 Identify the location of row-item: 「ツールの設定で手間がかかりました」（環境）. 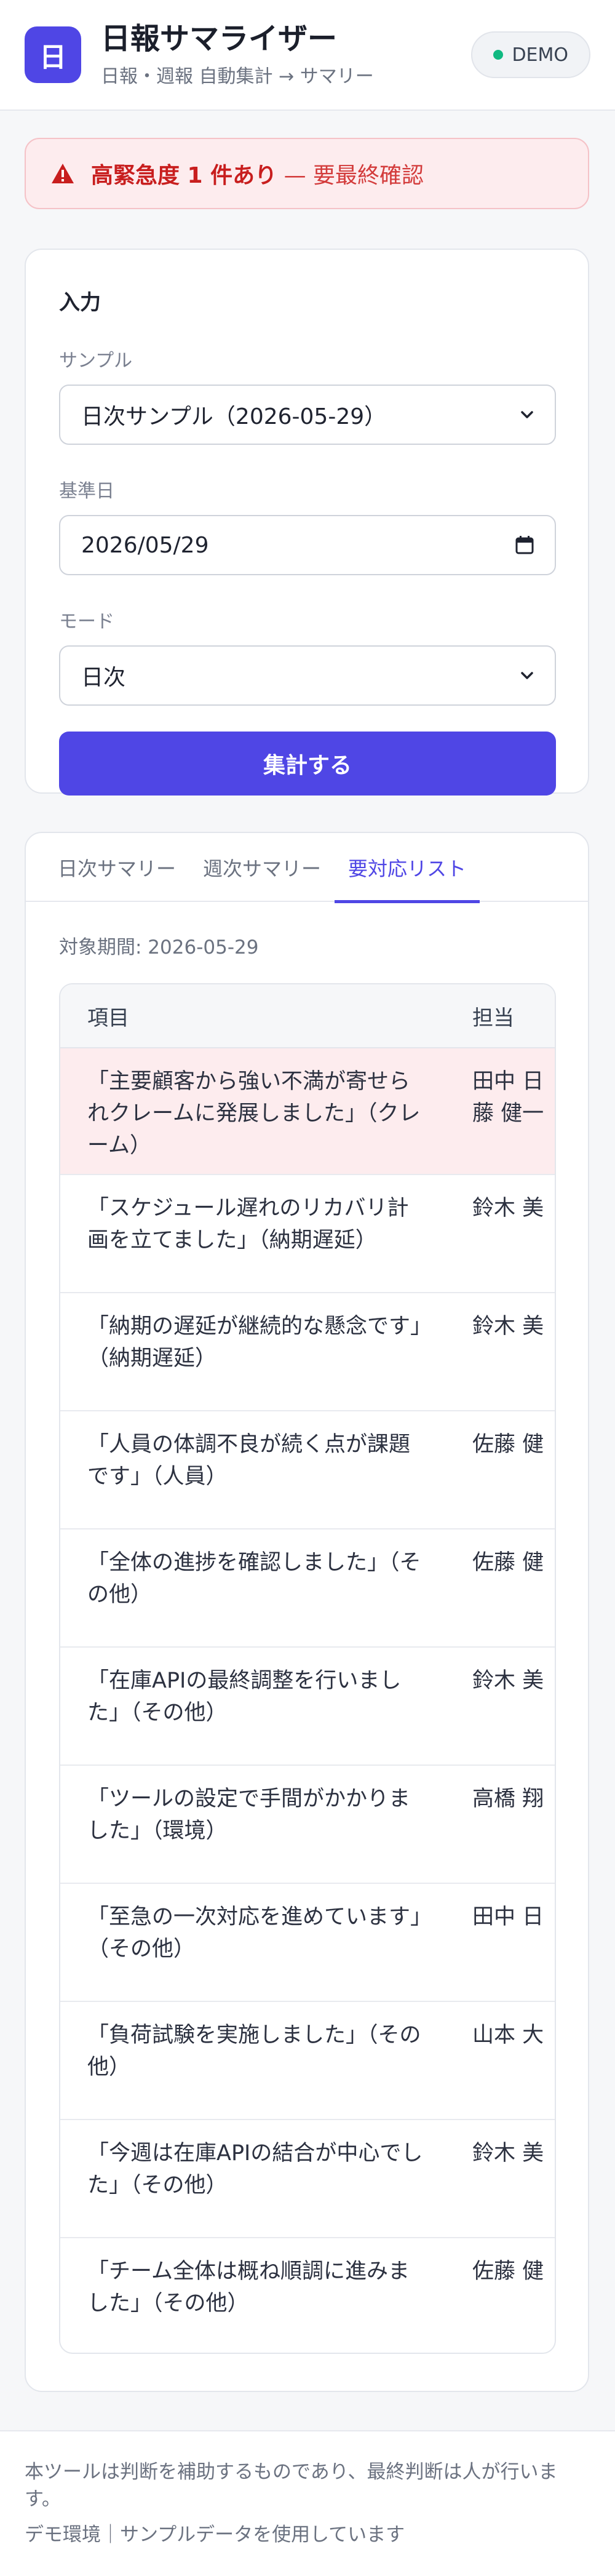
(249, 1815).